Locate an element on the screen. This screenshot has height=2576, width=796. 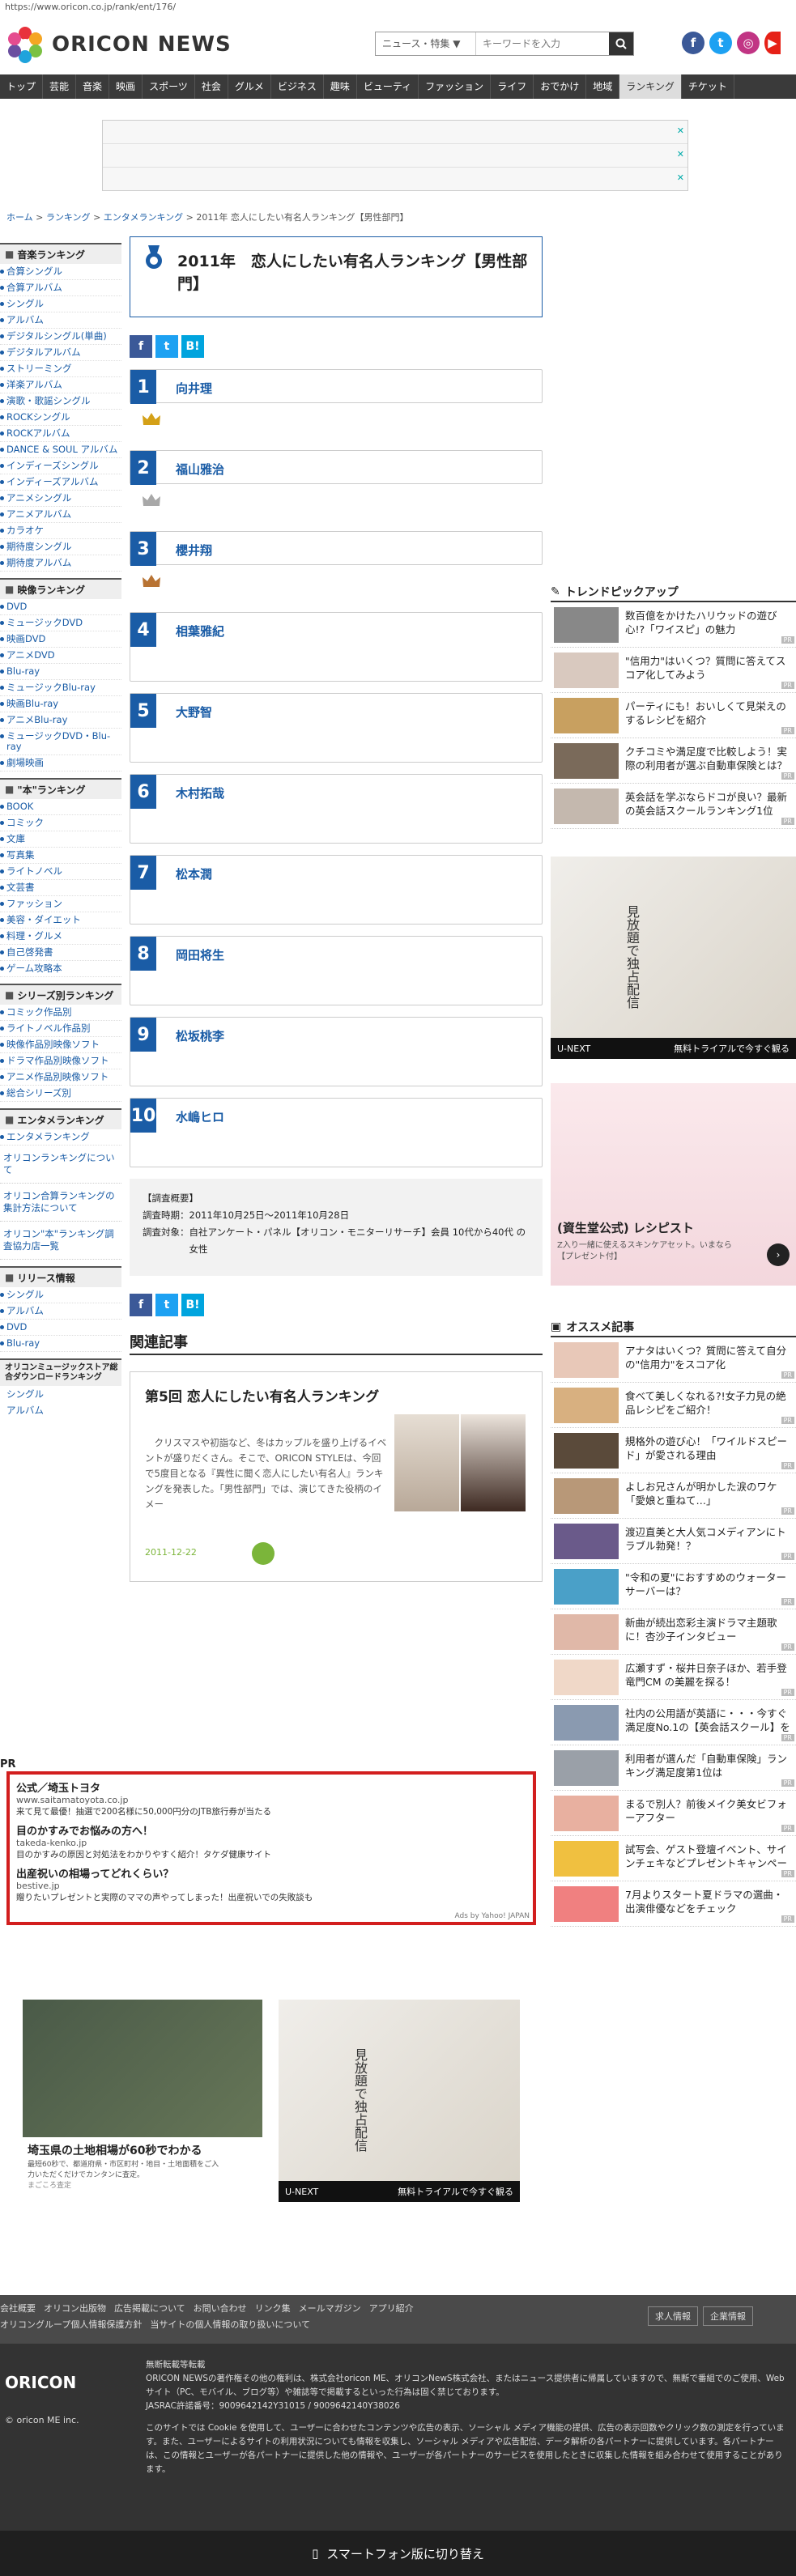
sidebar-item: コミック作品別 is located at coordinates (60, 1013).